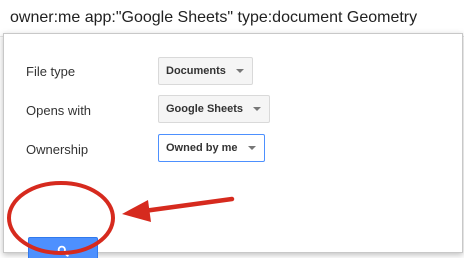  Describe the element at coordinates (51, 71) in the screenshot. I see `file-type-label: File type` at that location.